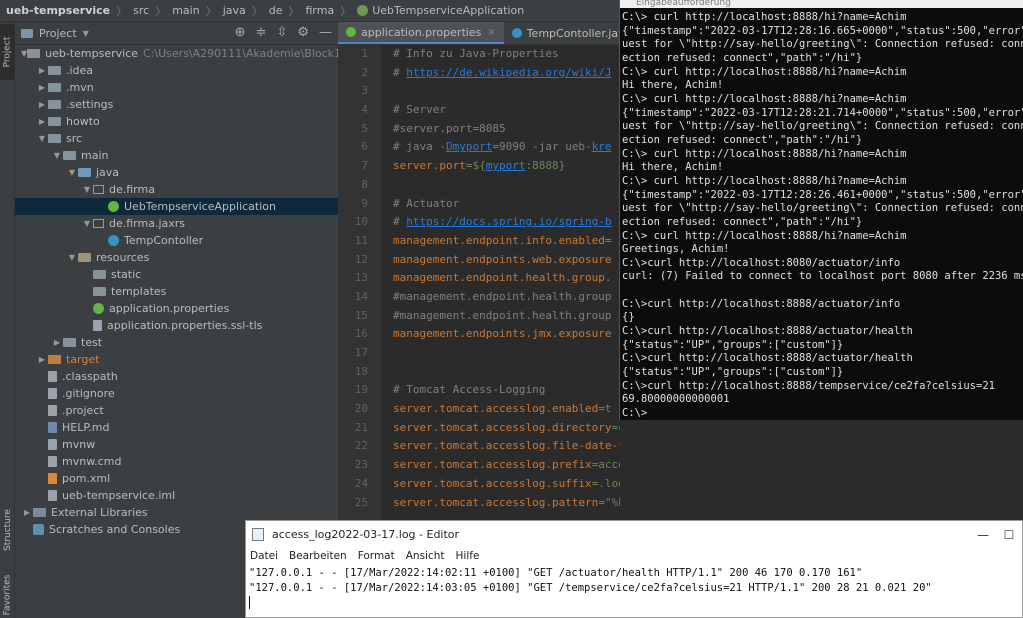 The height and width of the screenshot is (618, 1023). I want to click on tree-item: ▼ main, so click(176, 155).